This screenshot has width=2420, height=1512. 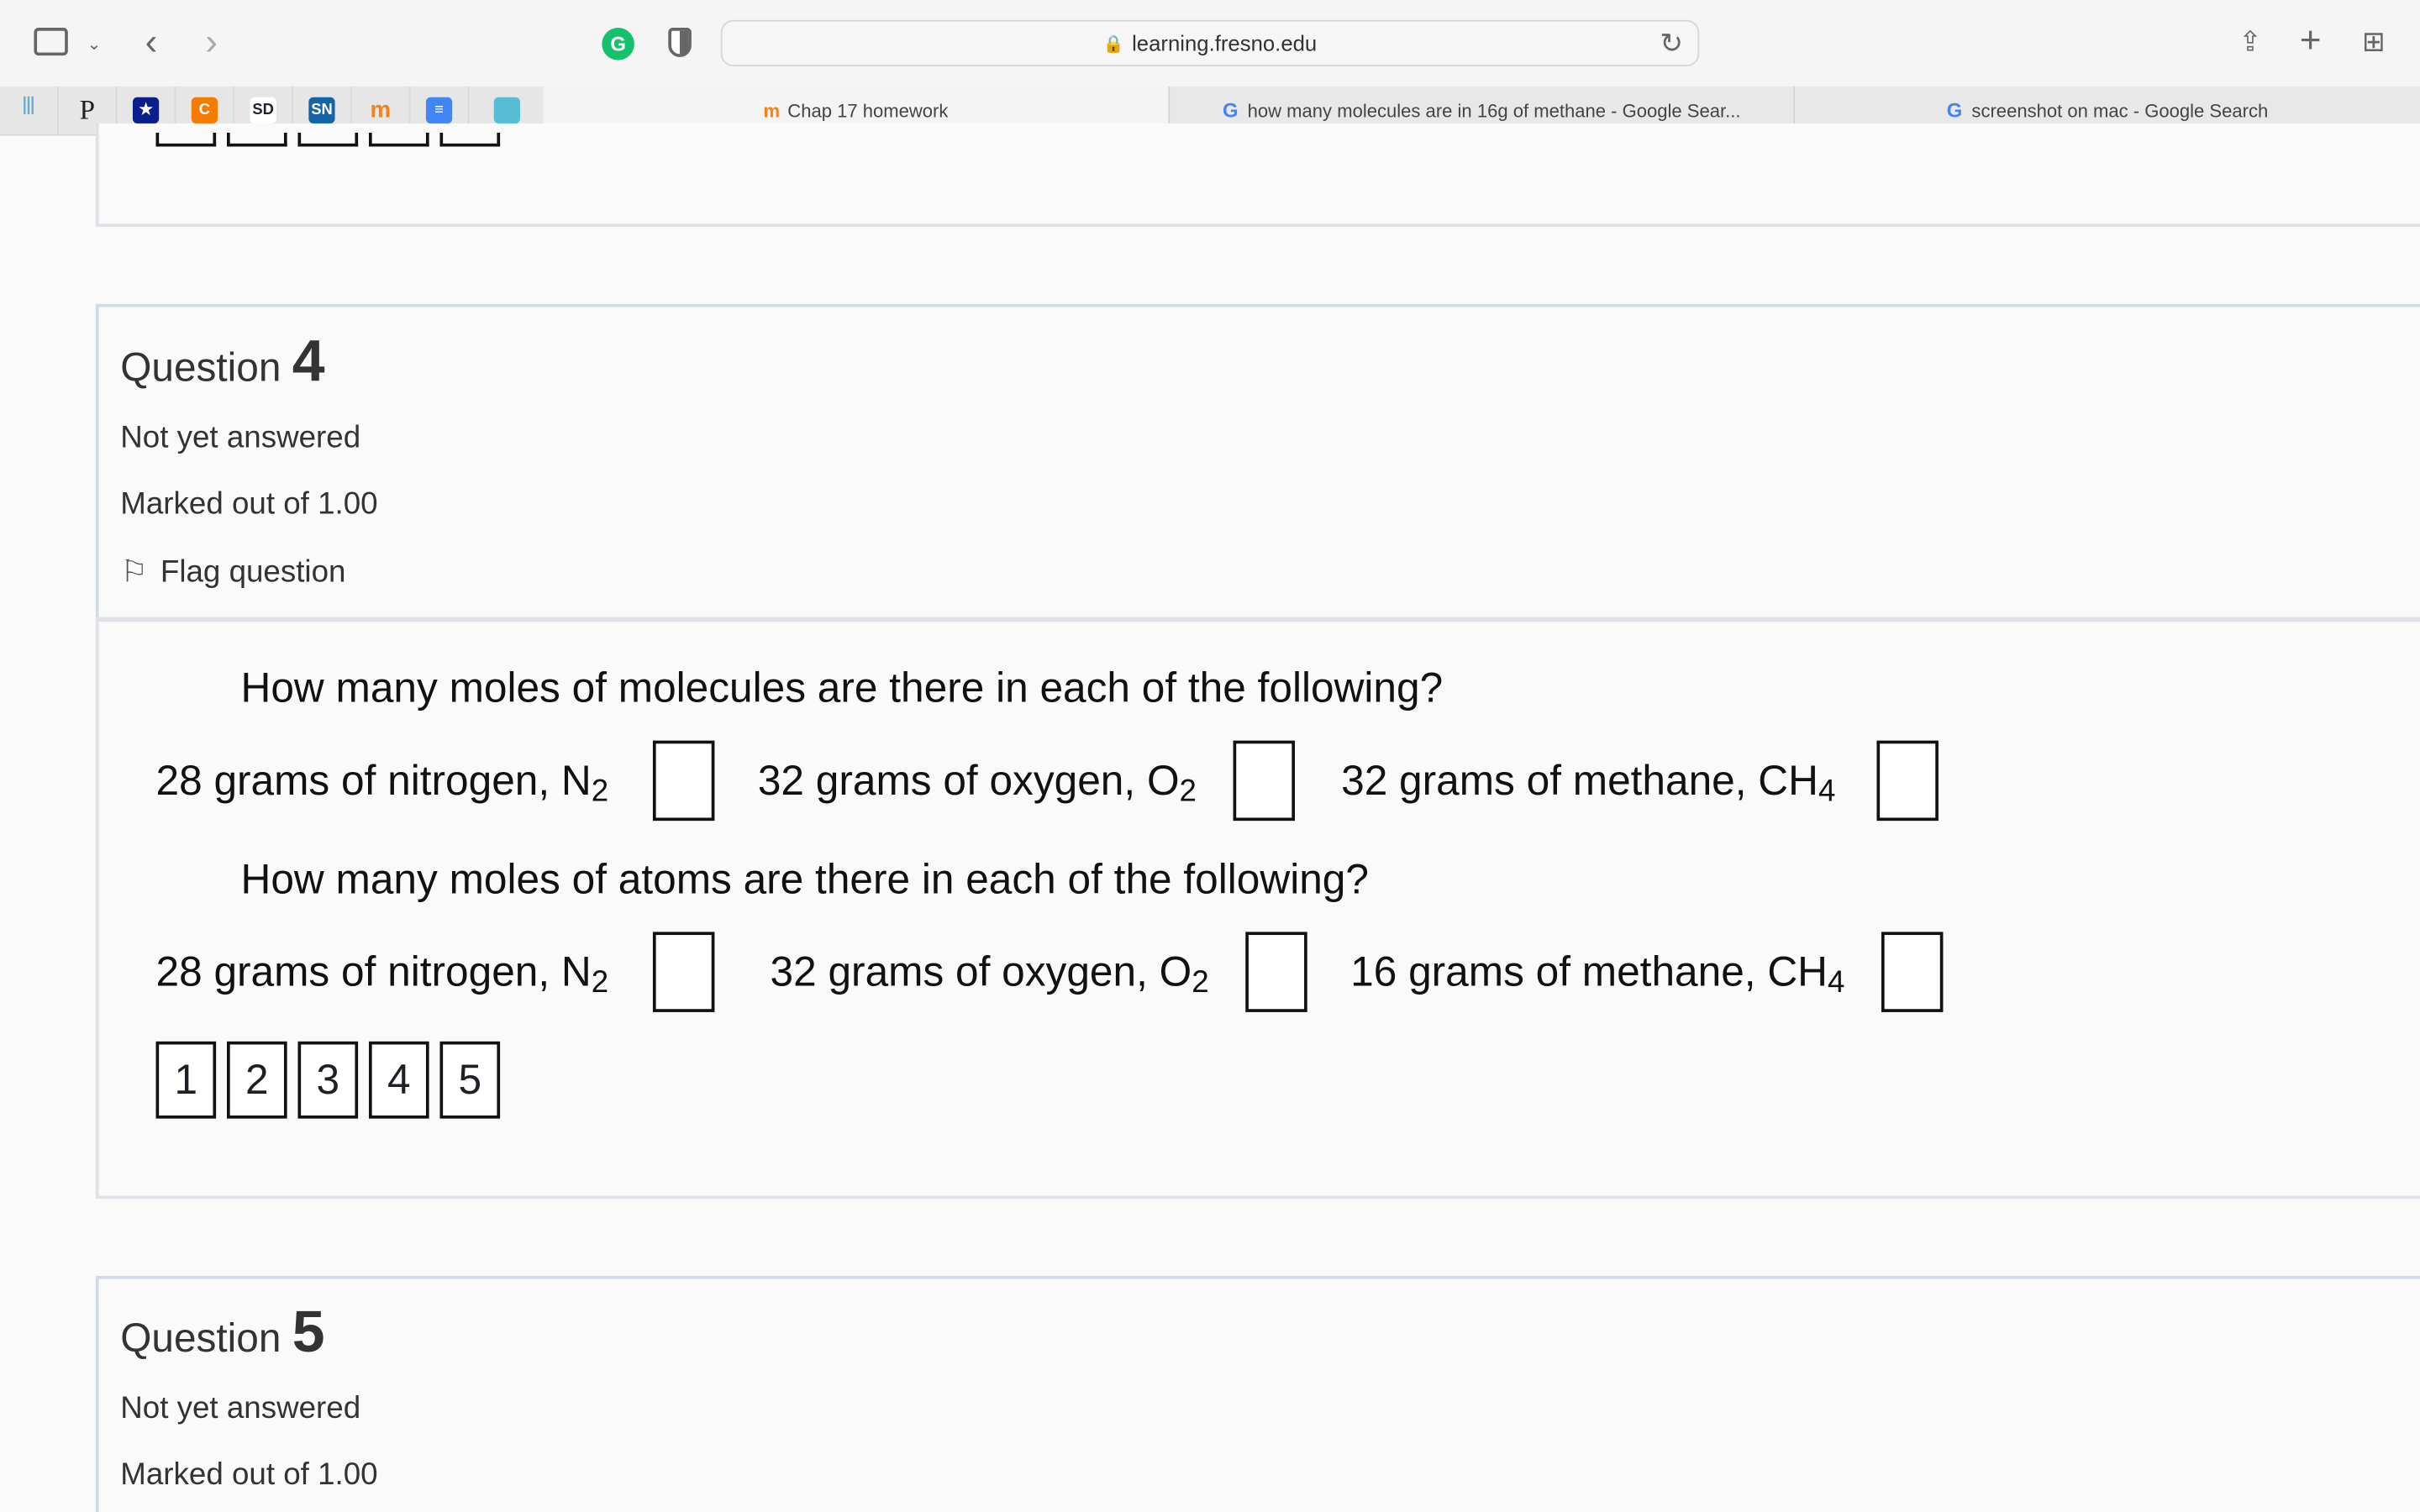 What do you see at coordinates (2250, 41) in the screenshot?
I see `share-icon: ⇪` at bounding box center [2250, 41].